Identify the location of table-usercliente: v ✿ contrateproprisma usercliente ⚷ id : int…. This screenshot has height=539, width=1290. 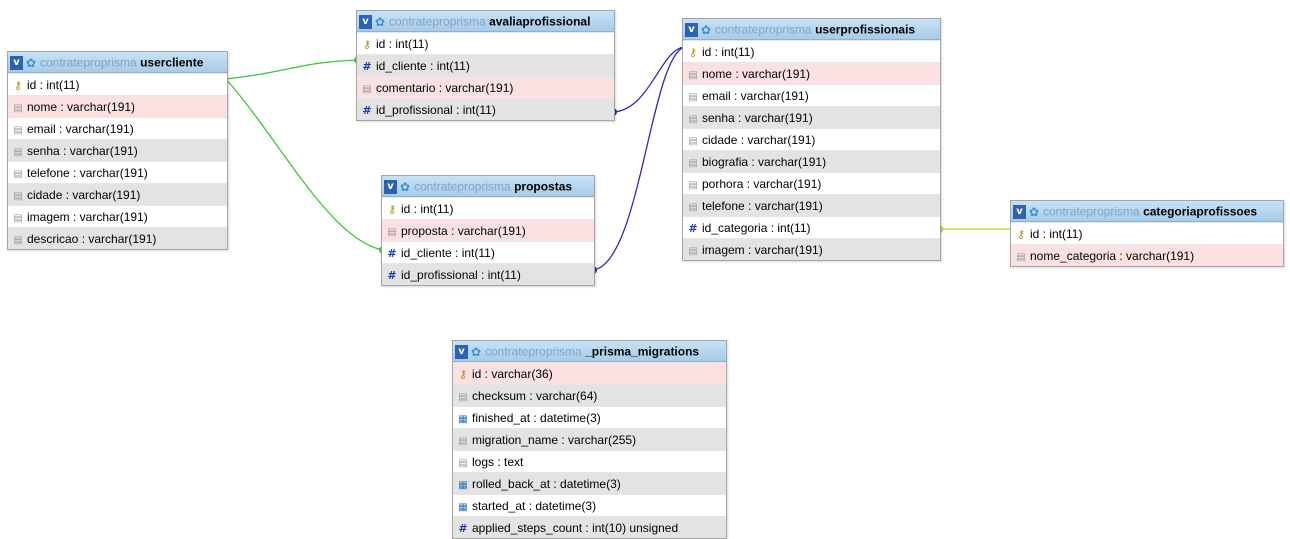
(117, 150).